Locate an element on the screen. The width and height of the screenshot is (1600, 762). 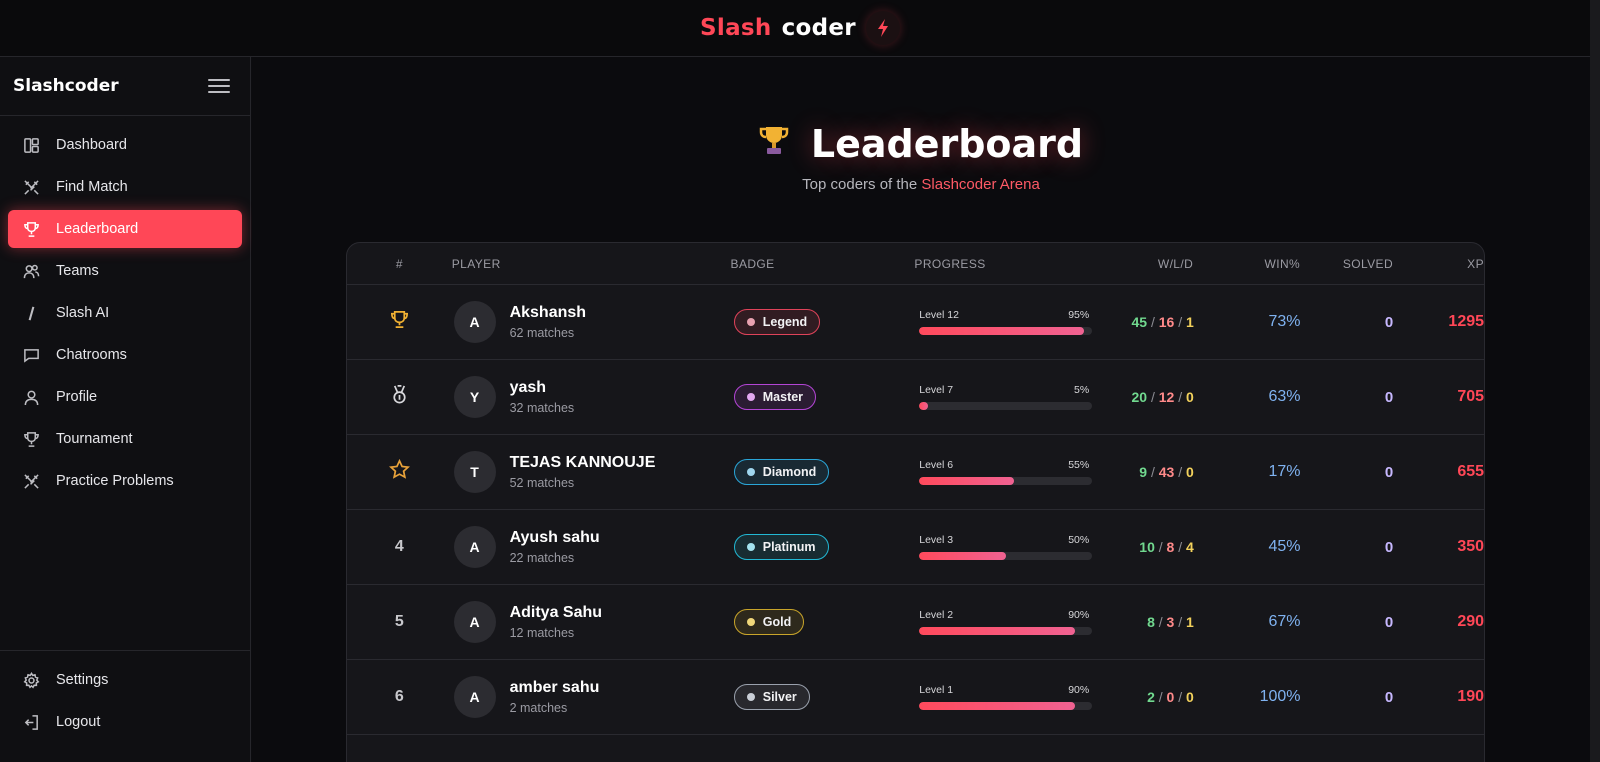
avatar: A is located at coordinates (474, 547).